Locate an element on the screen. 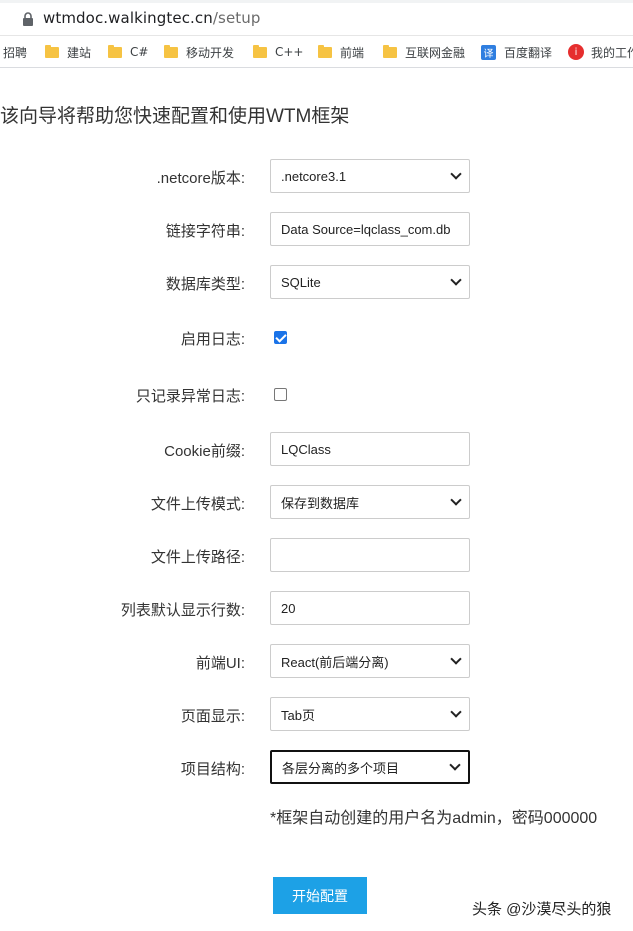  select-value: React(前后端分离) is located at coordinates (335, 662).